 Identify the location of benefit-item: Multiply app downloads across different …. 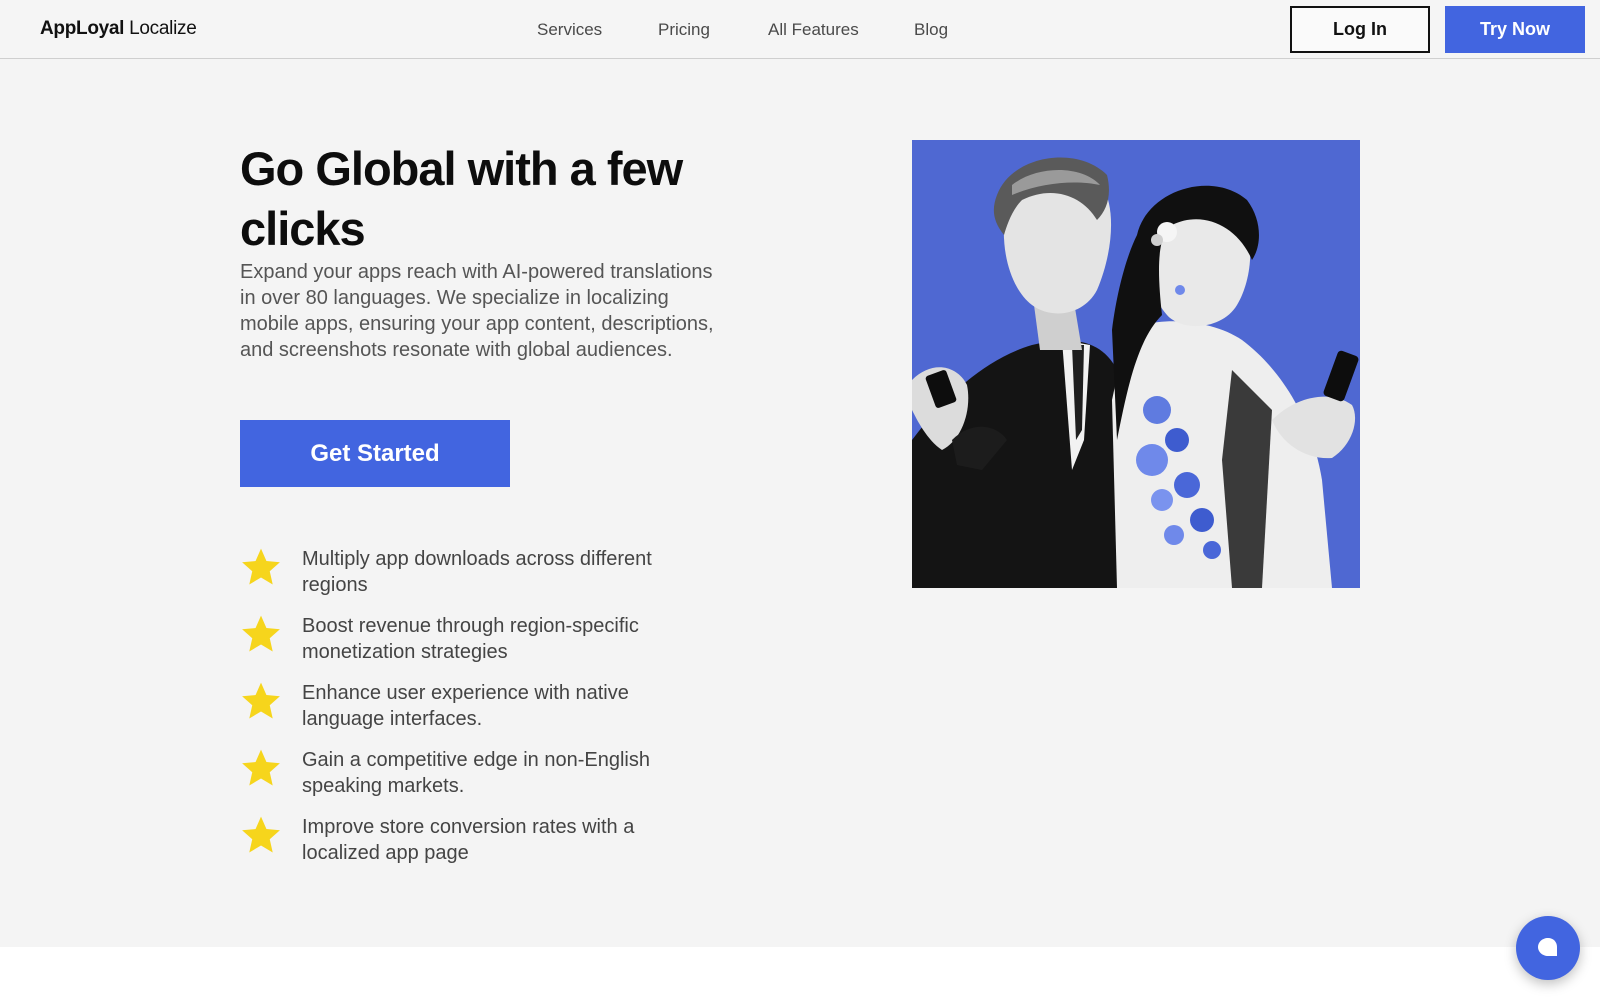
(480, 579).